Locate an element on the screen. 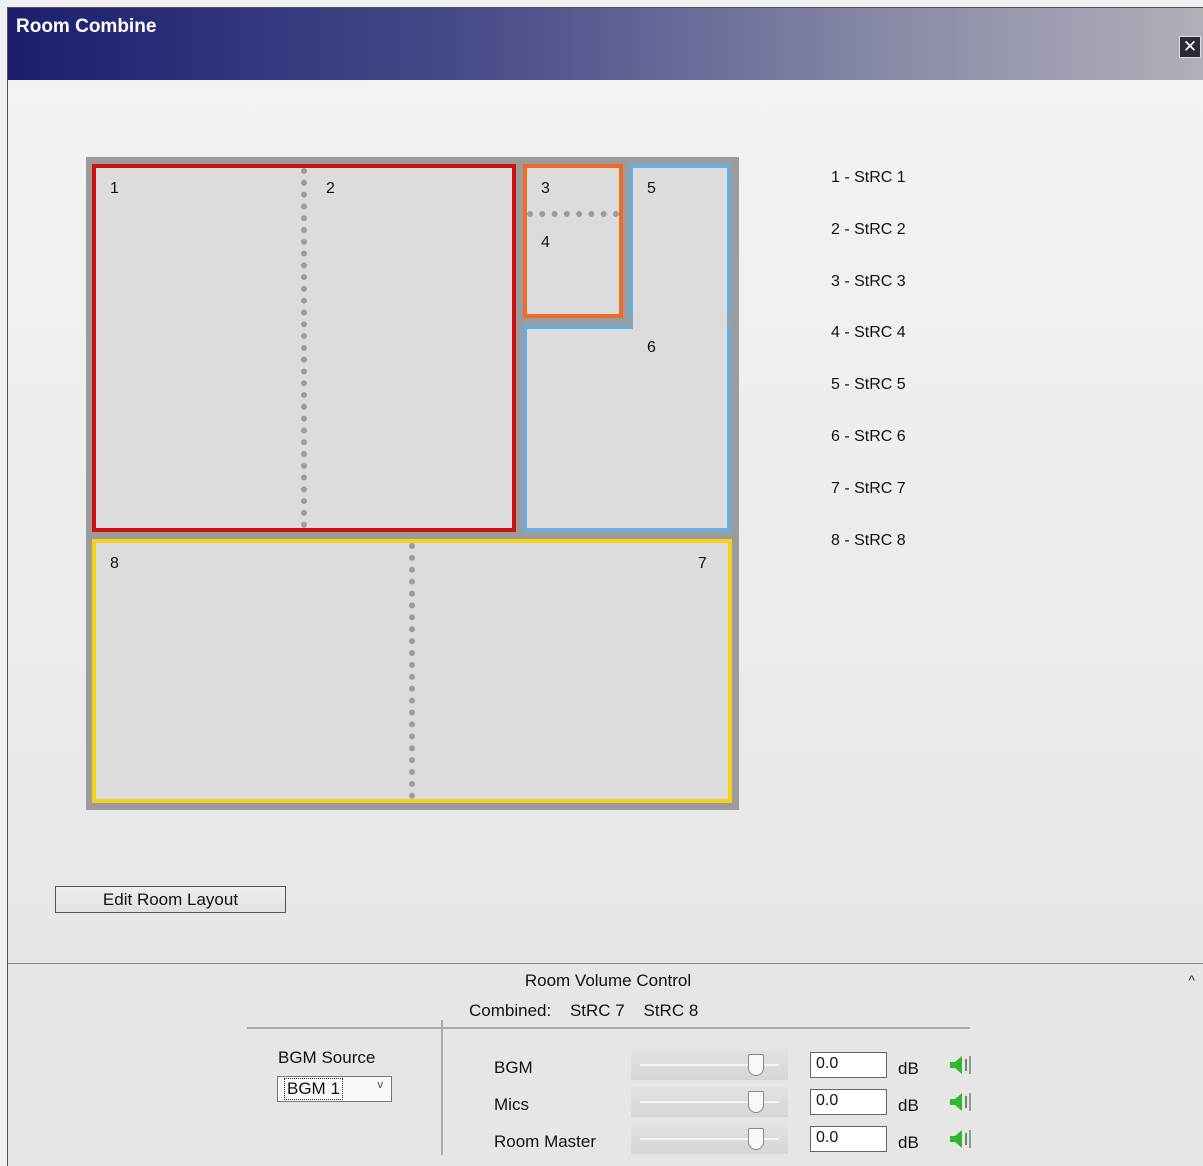  legend-item: 7 - StRC 7 is located at coordinates (868, 488).